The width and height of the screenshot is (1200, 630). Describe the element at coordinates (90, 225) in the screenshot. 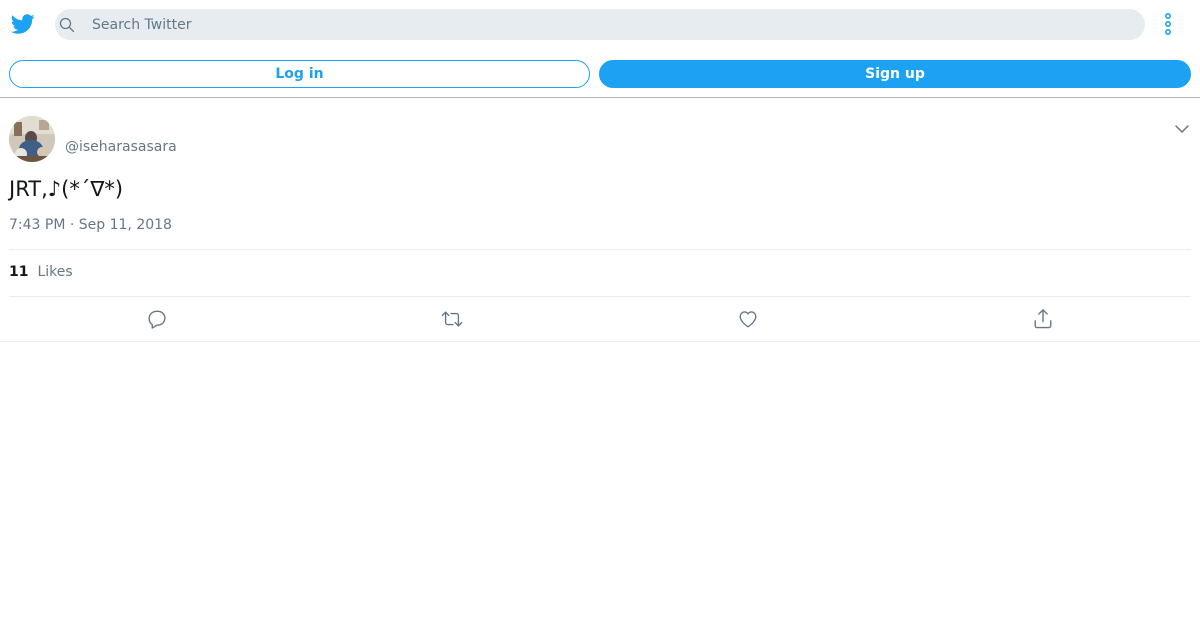

I see `tweet-timestamp: 7:43 PM · Sep 11, 2018` at that location.